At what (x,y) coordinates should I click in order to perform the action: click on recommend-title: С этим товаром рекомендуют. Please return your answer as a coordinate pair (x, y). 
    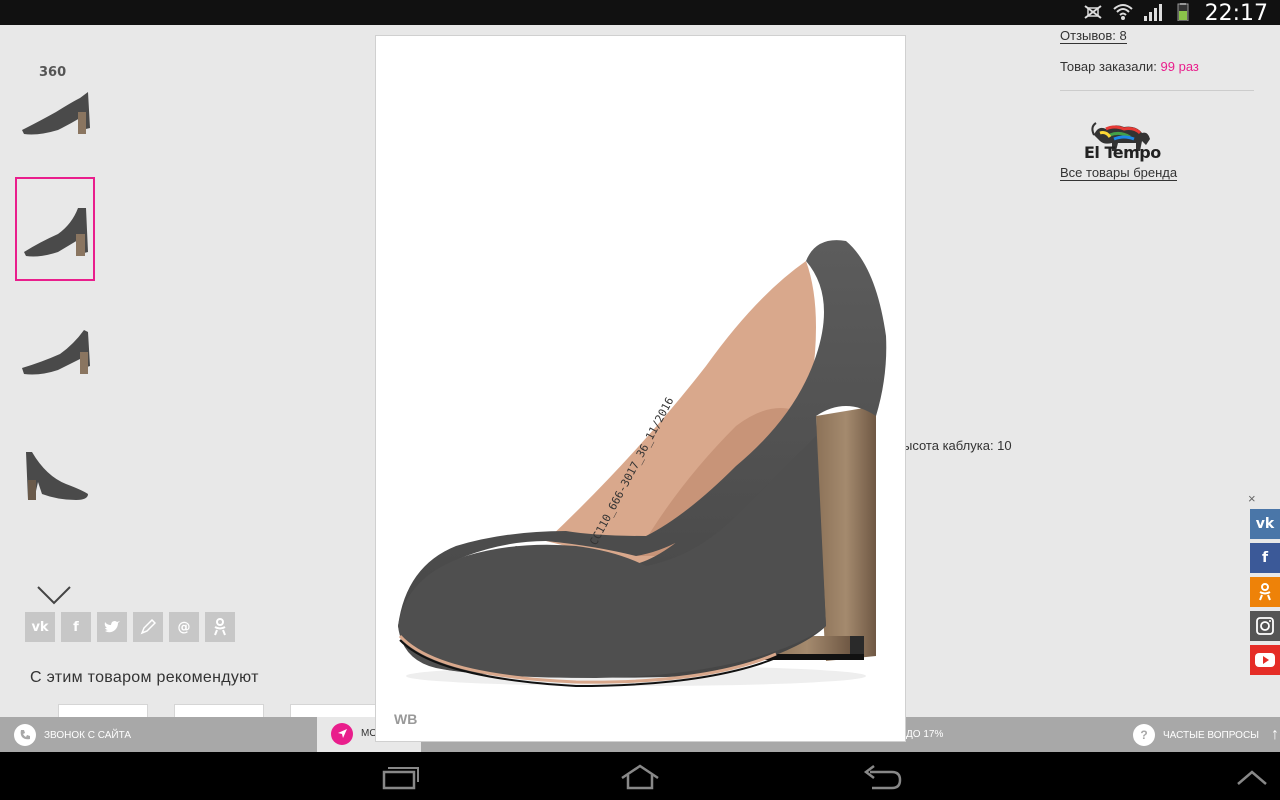
    Looking at the image, I should click on (144, 677).